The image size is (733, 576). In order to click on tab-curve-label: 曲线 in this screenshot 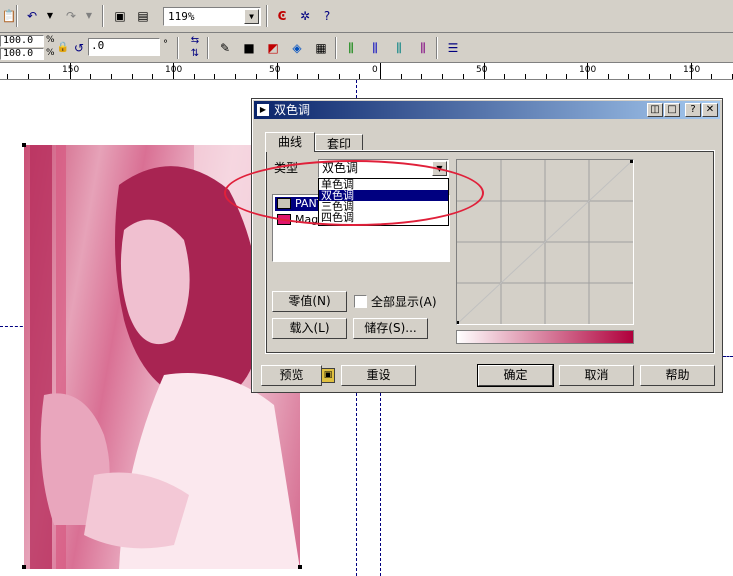, I will do `click(289, 142)`.